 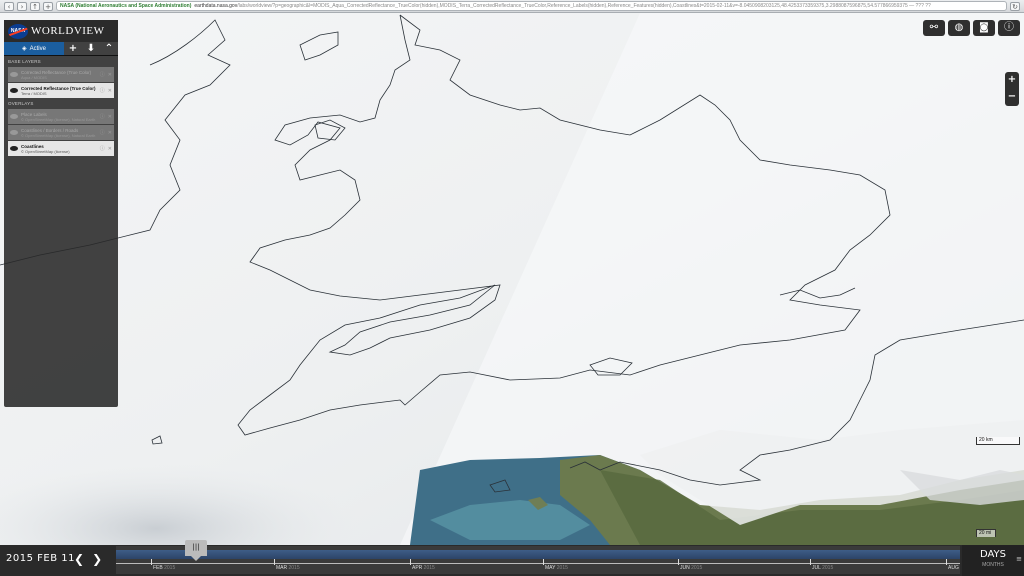 I want to click on data-availability-band, so click(x=538, y=554).